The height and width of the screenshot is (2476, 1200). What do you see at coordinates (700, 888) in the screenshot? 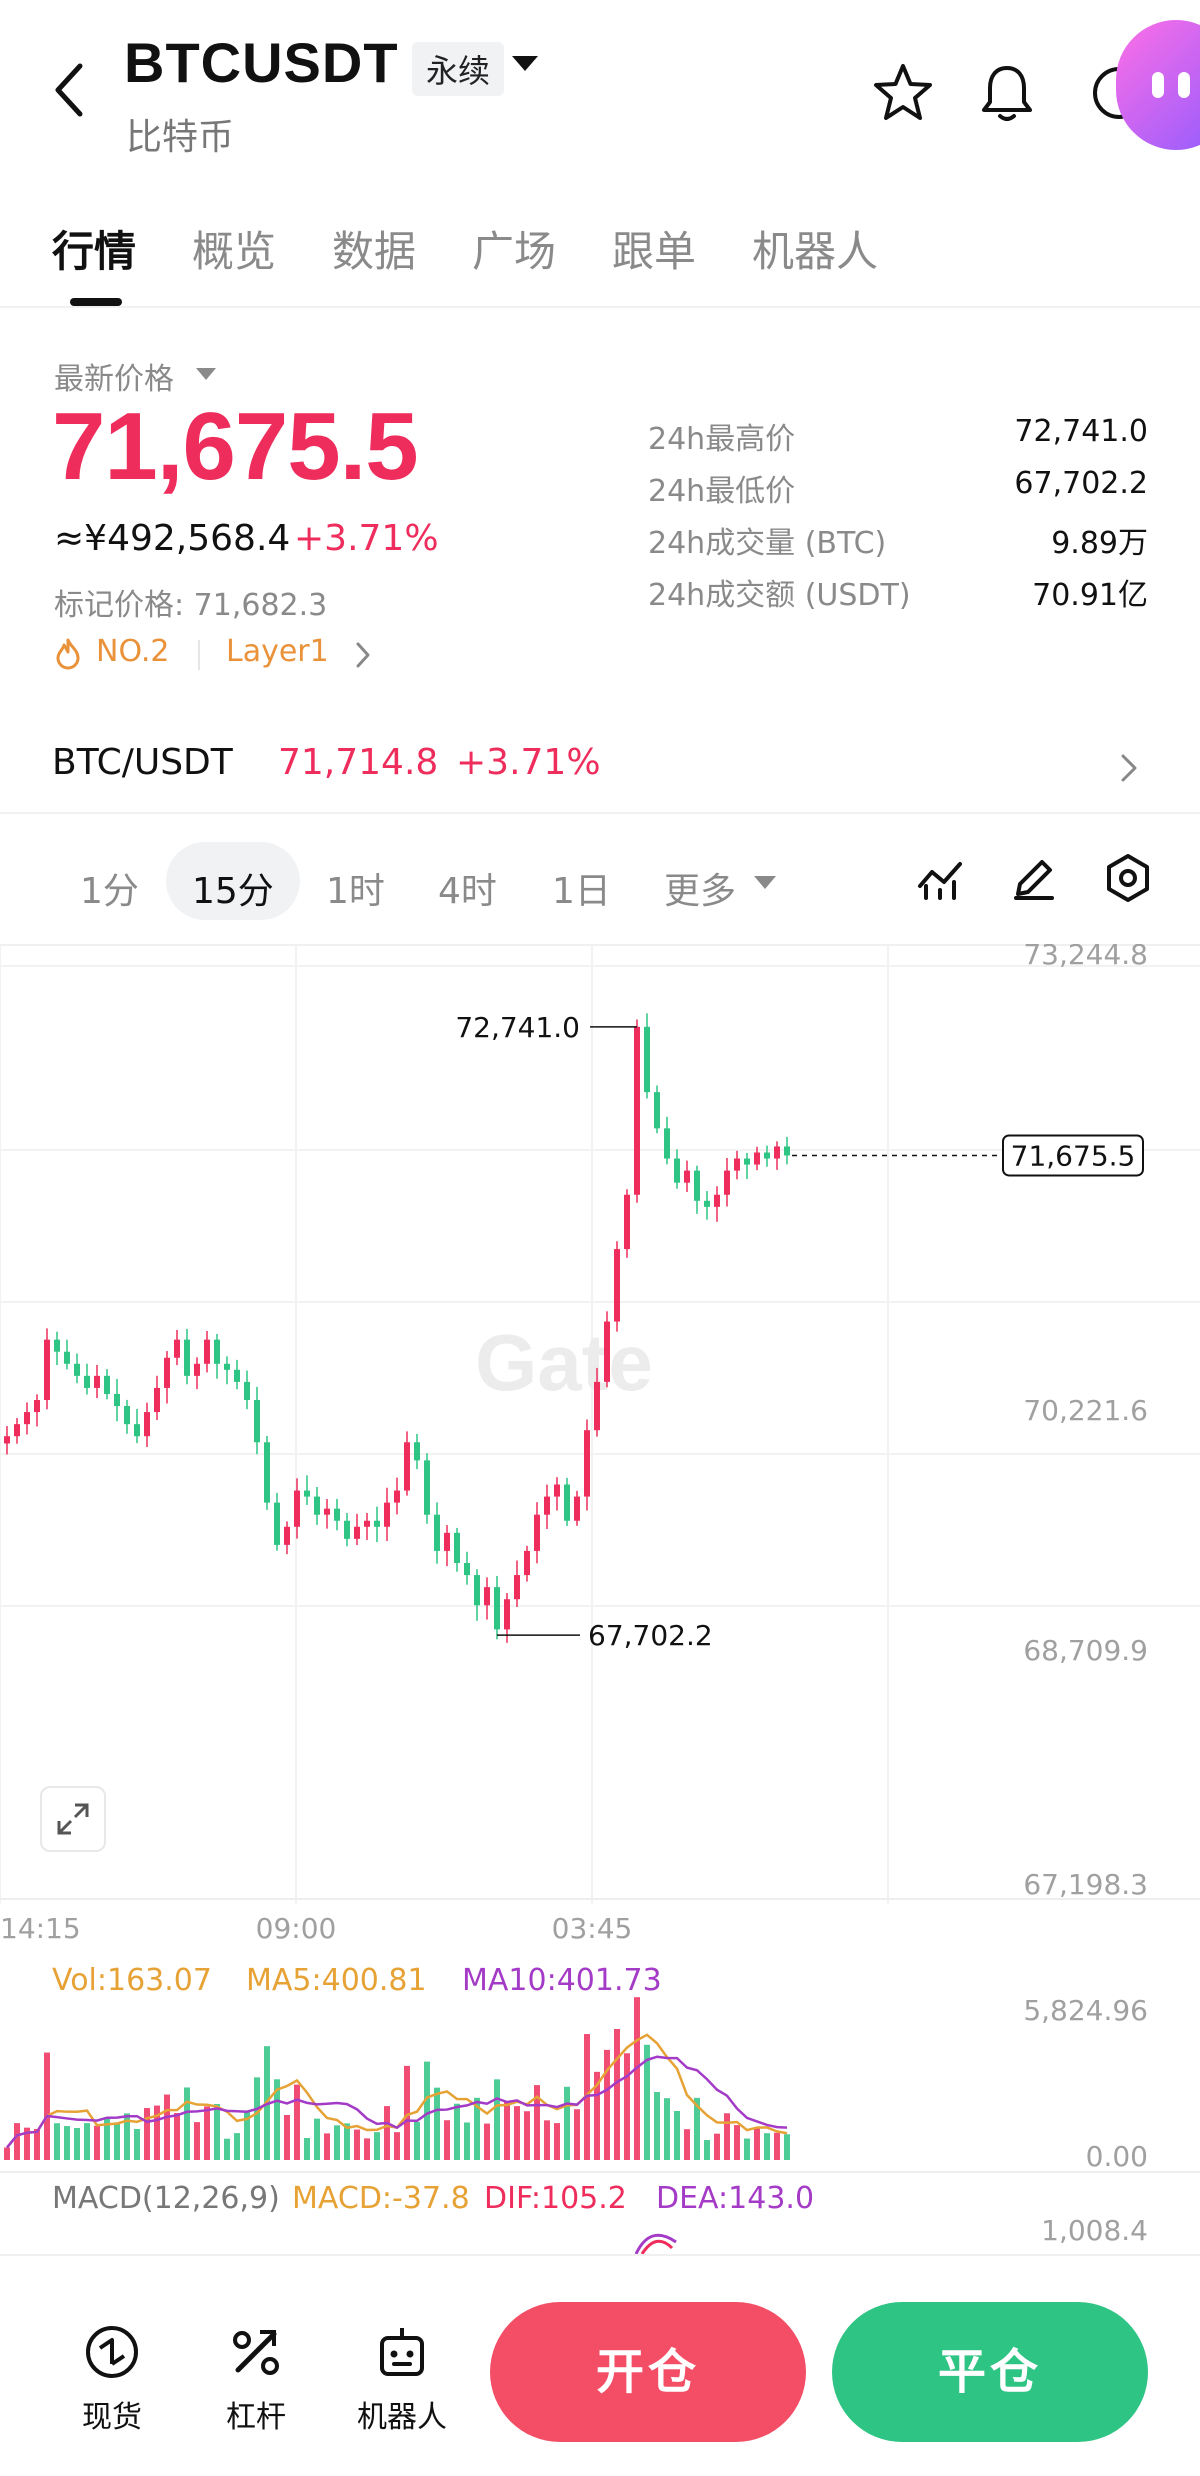
I see `timeframe-more: 更多` at bounding box center [700, 888].